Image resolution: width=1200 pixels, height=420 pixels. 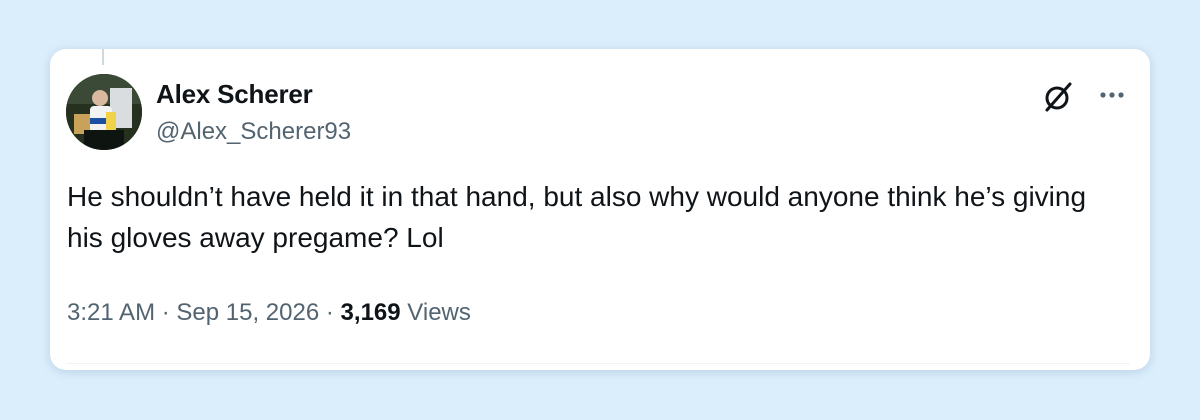 What do you see at coordinates (103, 57) in the screenshot?
I see `thread-connector-line` at bounding box center [103, 57].